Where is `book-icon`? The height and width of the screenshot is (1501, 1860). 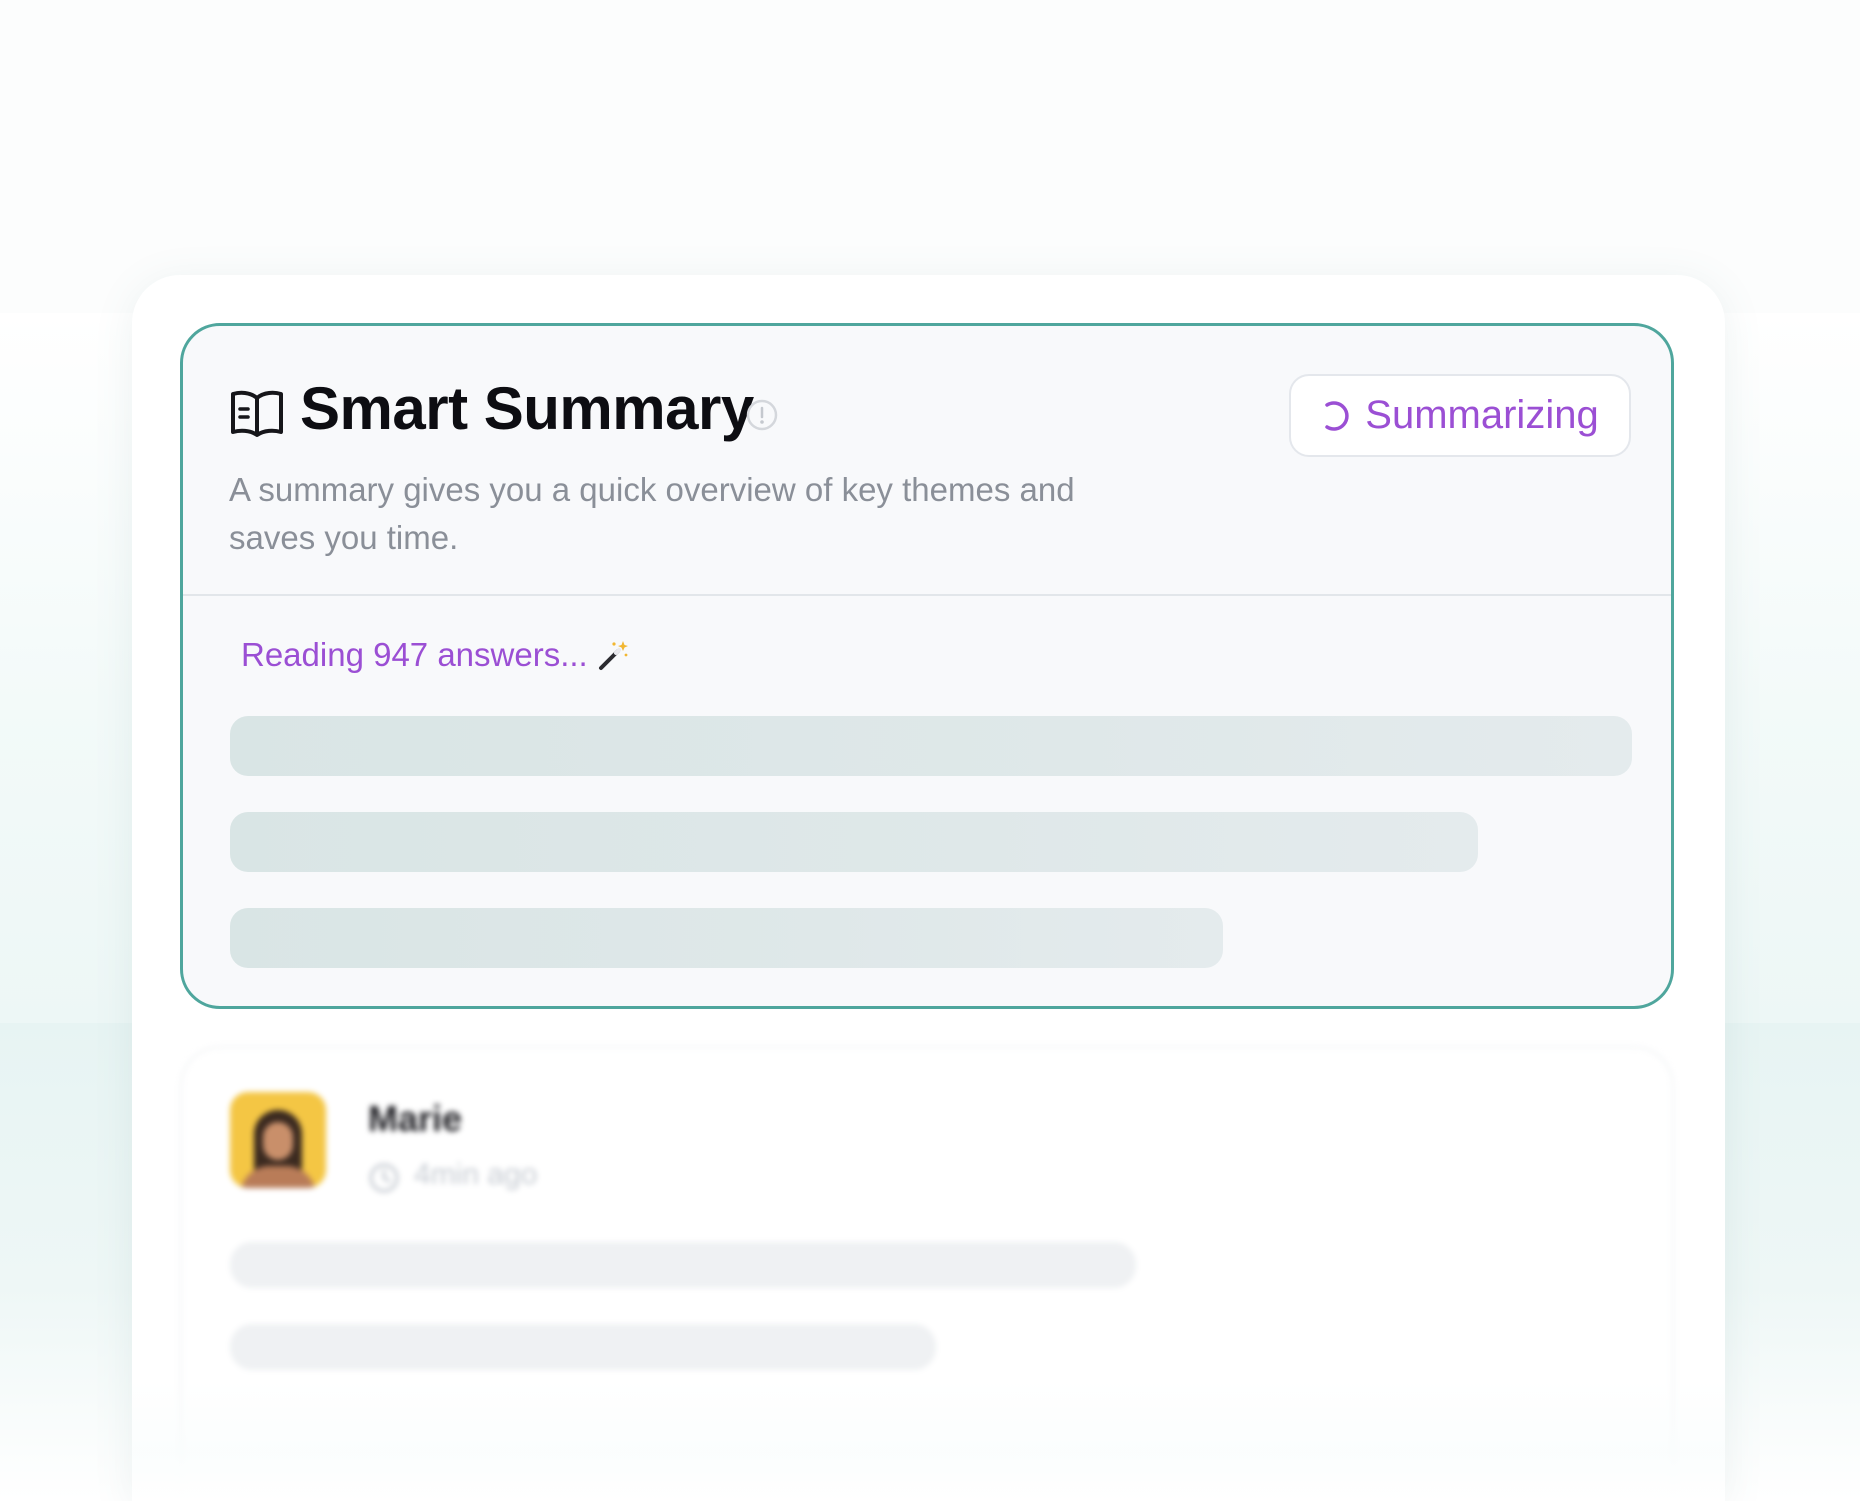
book-icon is located at coordinates (257, 413).